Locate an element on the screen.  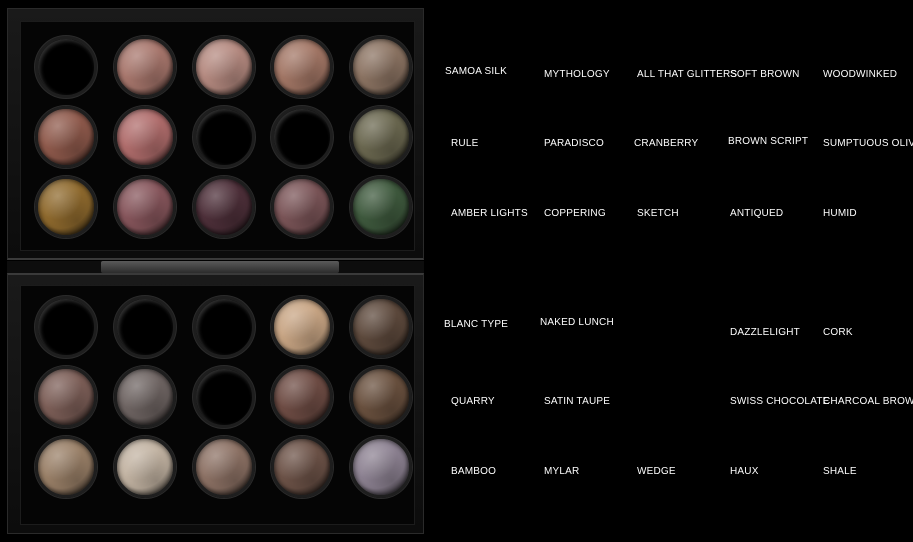
shade-label: SAMOA SILK is located at coordinates (476, 71).